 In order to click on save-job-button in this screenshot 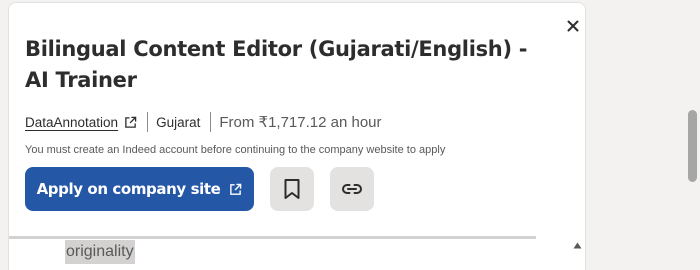, I will do `click(292, 189)`.